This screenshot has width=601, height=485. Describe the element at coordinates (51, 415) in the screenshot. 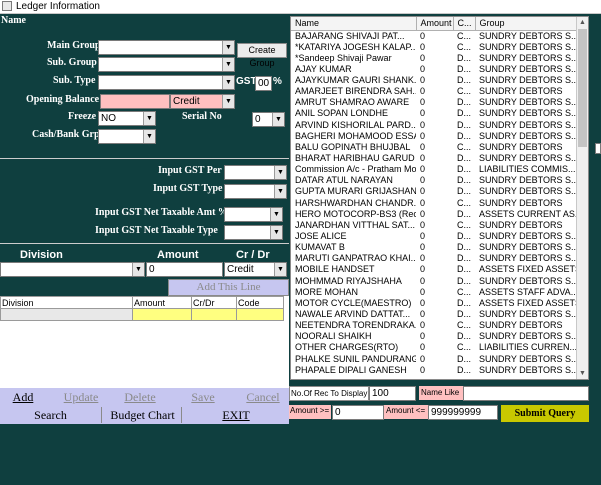

I see `search-button: Search` at that location.